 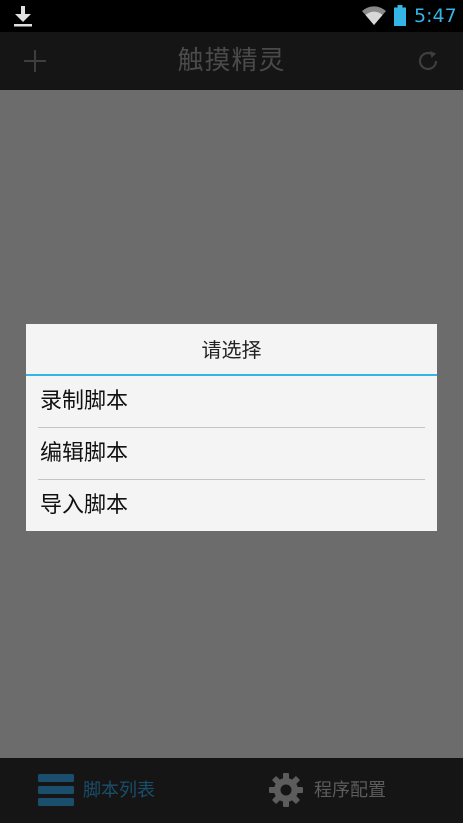 I want to click on app-title: 触摸精灵, so click(x=231, y=61).